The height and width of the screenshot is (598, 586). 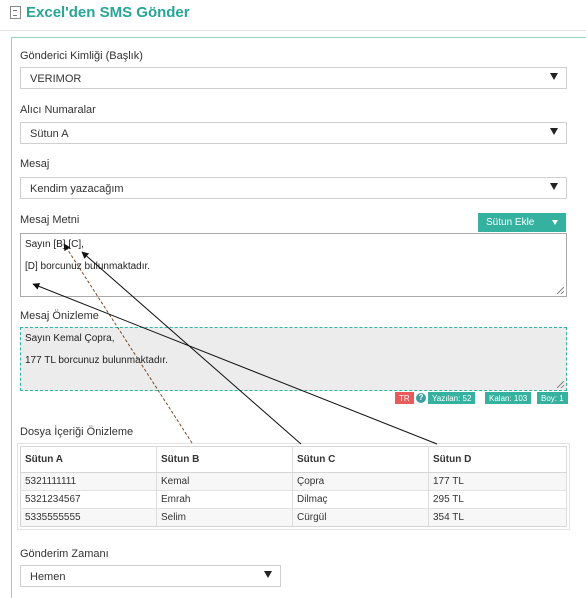 I want to click on schedule-label: Gönderim Zamanı, so click(x=64, y=554).